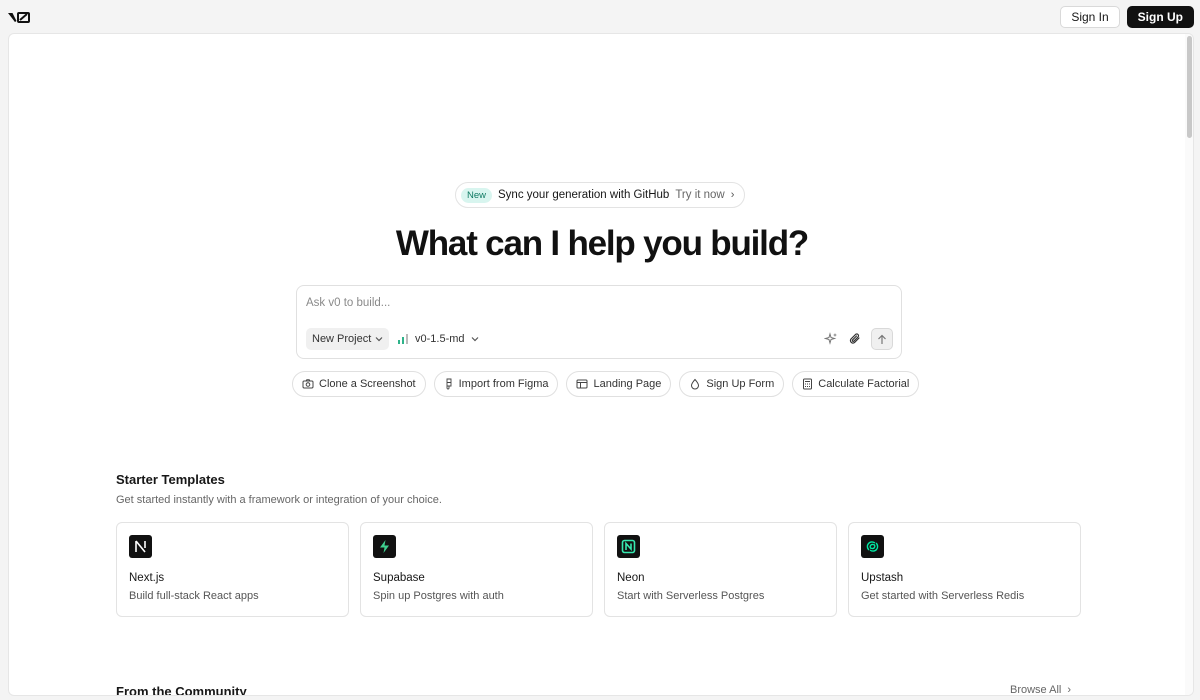 The image size is (1200, 700). What do you see at coordinates (586, 303) in the screenshot?
I see `prompt-input` at bounding box center [586, 303].